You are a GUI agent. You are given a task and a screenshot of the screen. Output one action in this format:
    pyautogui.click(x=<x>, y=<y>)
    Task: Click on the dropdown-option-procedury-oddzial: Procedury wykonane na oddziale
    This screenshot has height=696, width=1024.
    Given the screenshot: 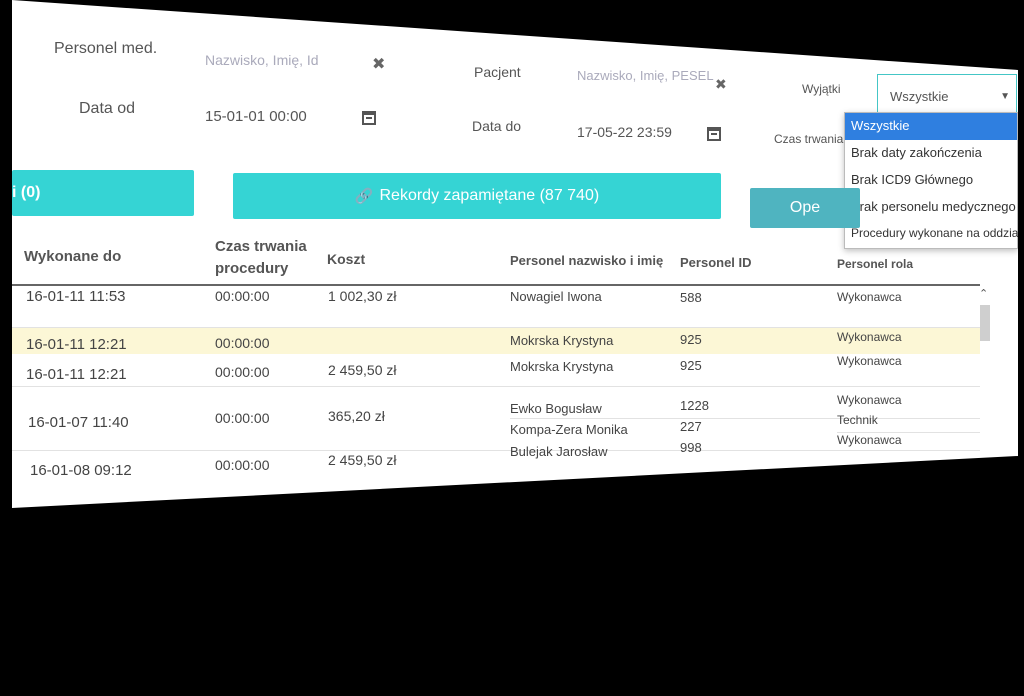 What is the action you would take?
    pyautogui.click(x=931, y=234)
    